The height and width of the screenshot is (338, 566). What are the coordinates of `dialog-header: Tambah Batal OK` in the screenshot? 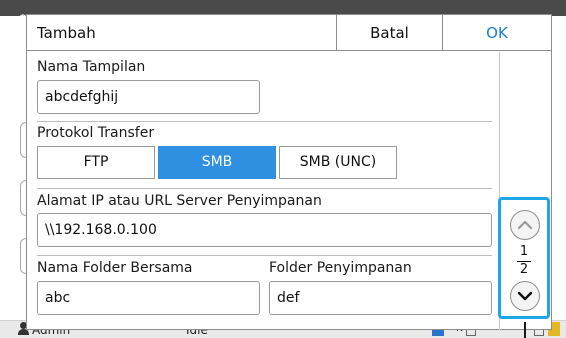 It's located at (289, 33).